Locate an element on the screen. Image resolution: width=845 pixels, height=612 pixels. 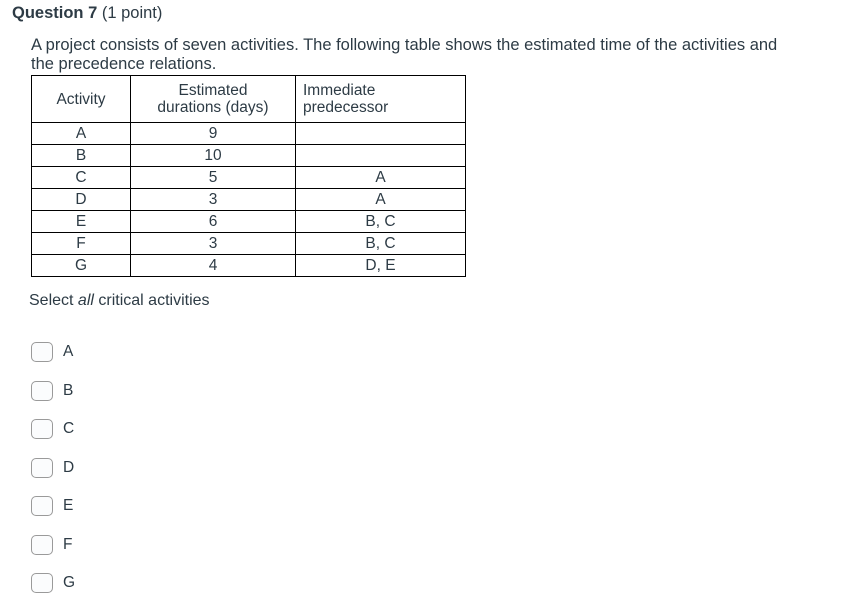
table-row: B 10 is located at coordinates (248, 155).